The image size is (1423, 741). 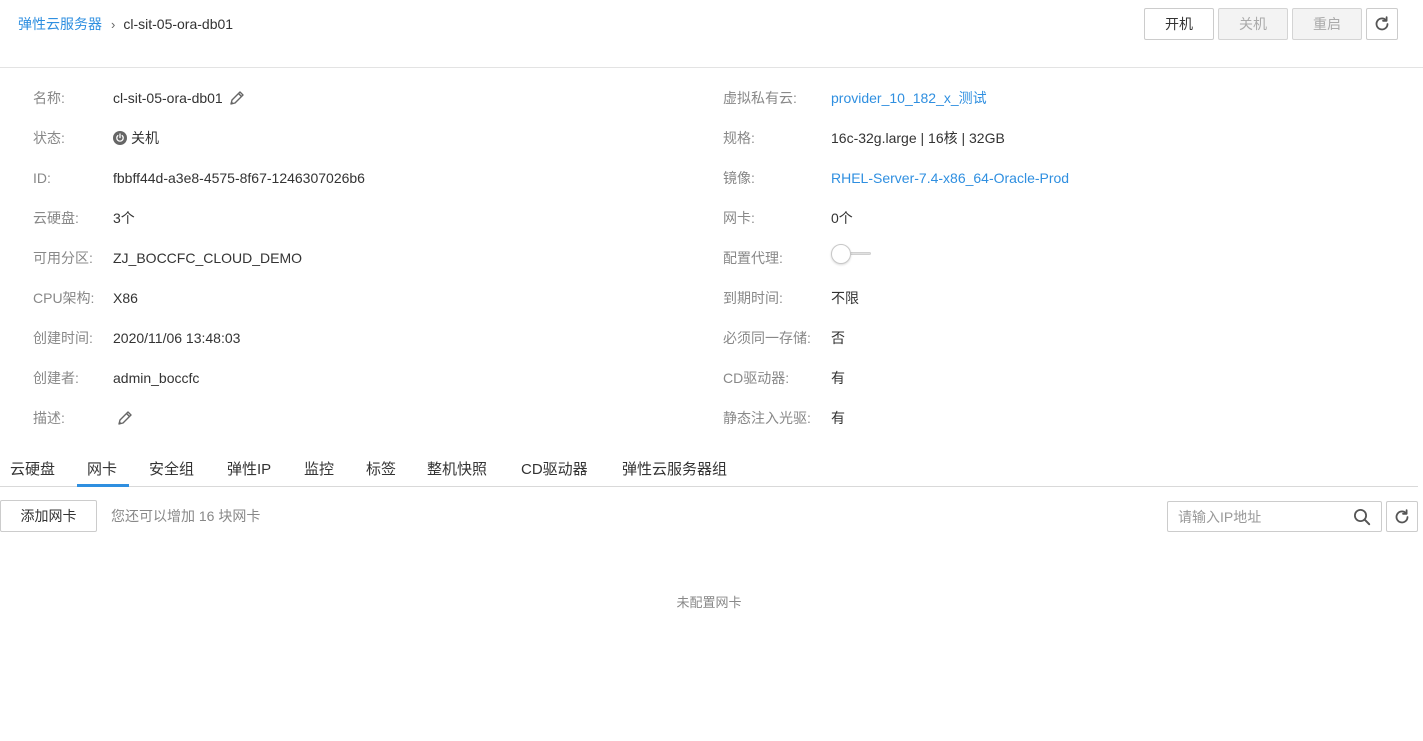 I want to click on detail-value: cl-sit-05-ora-db01, so click(x=179, y=98).